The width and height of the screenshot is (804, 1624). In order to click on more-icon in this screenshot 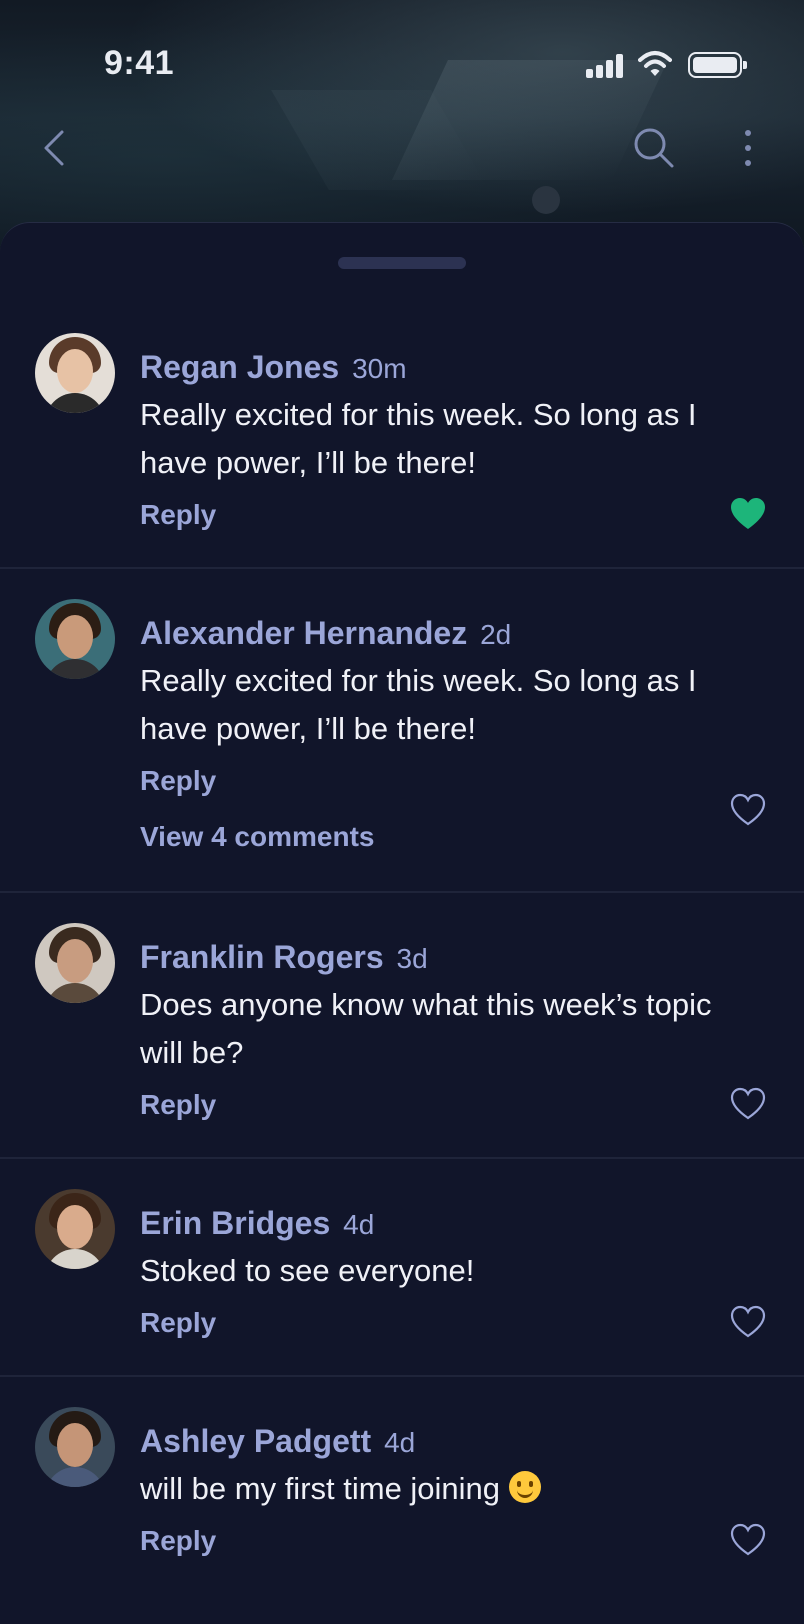, I will do `click(748, 148)`.